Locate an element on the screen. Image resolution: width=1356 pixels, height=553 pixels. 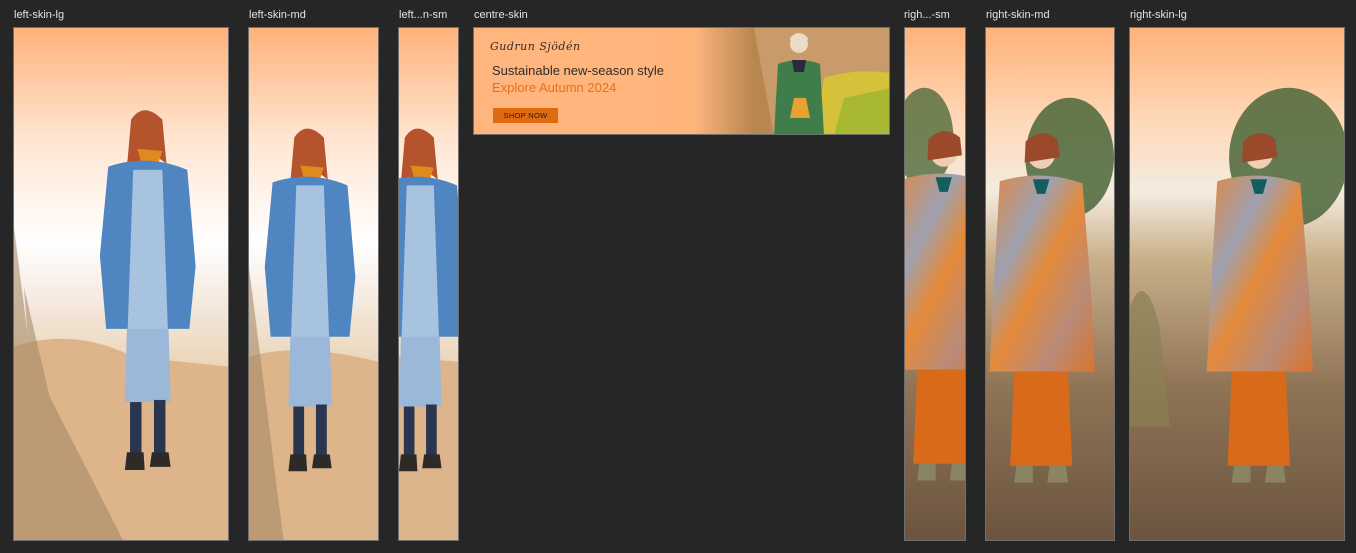
left-skin-md-preview is located at coordinates (313, 284).